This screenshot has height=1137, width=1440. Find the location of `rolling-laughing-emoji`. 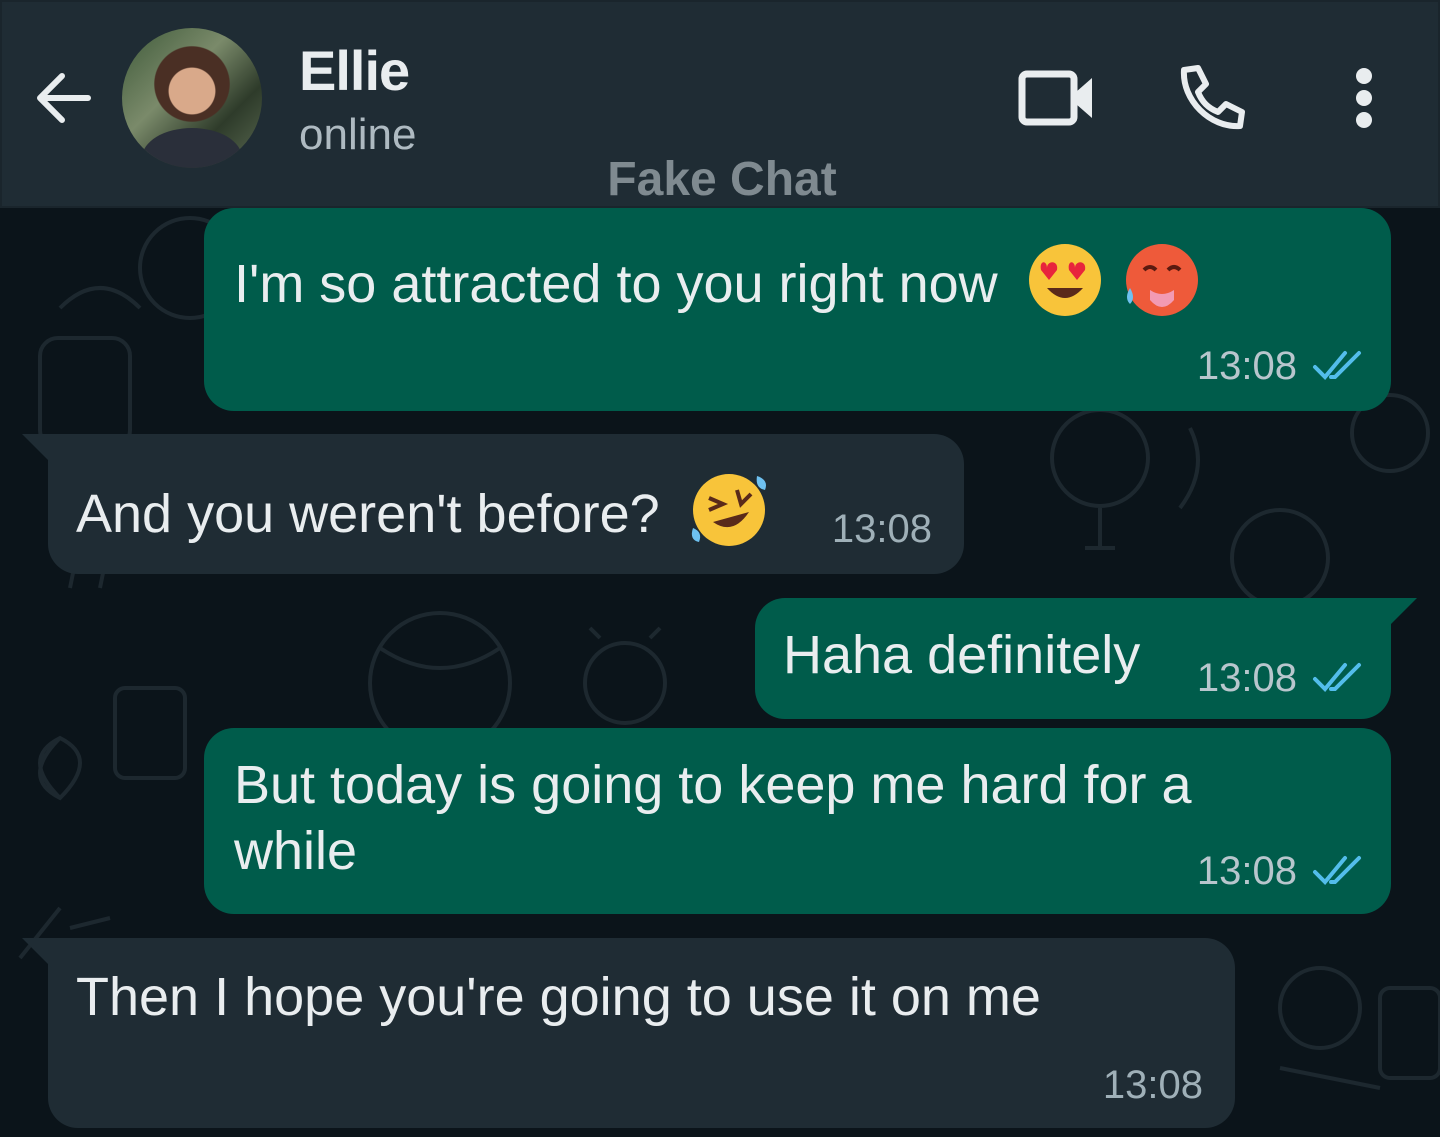

rolling-laughing-emoji is located at coordinates (729, 517).